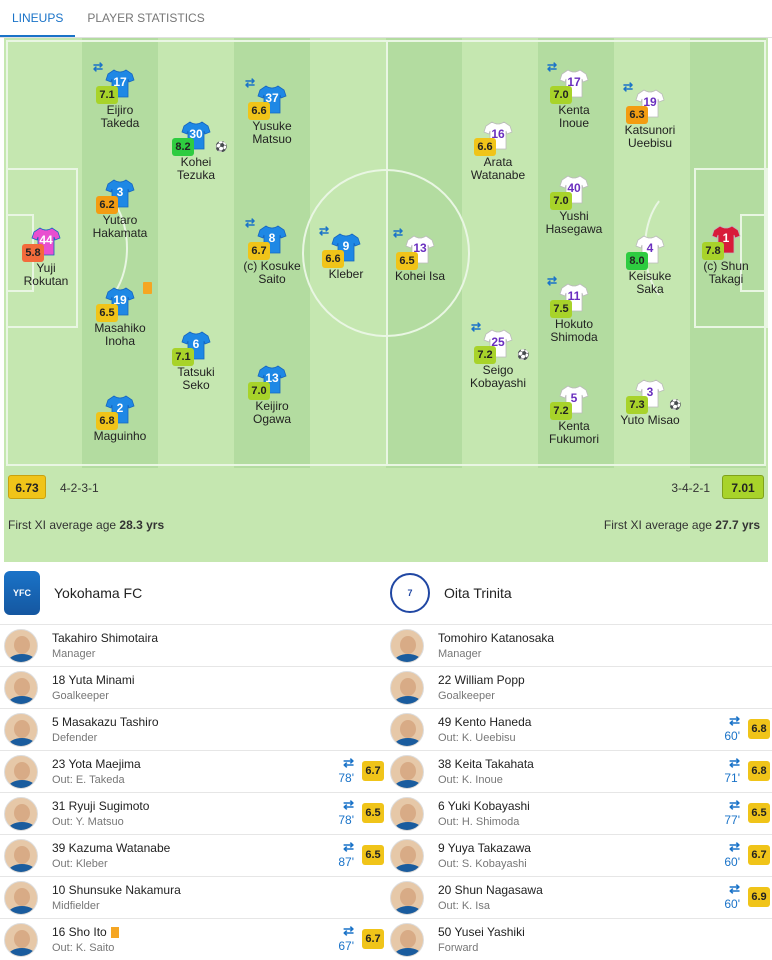 The width and height of the screenshot is (772, 960). Describe the element at coordinates (115, 412) in the screenshot. I see `shirt-icon: 2 6.8` at that location.